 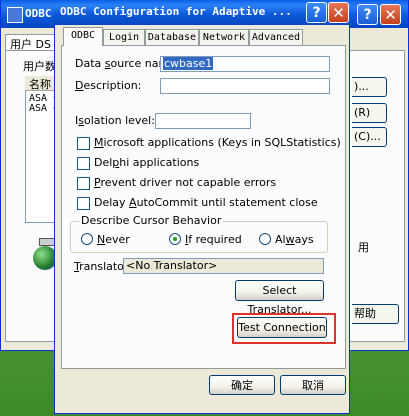 What do you see at coordinates (242, 385) in the screenshot?
I see `ok-button: 确定` at bounding box center [242, 385].